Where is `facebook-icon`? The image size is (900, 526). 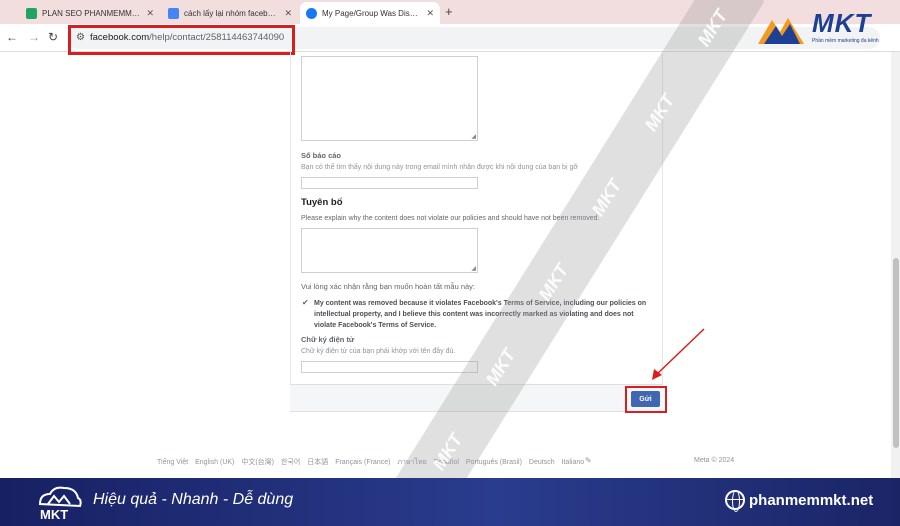 facebook-icon is located at coordinates (311, 13).